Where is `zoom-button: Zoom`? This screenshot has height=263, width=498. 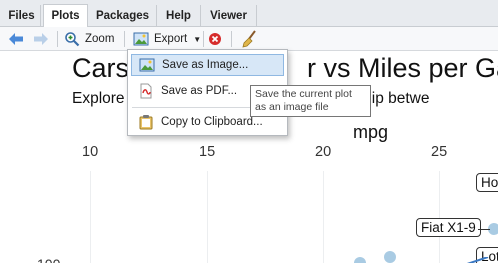 zoom-button: Zoom is located at coordinates (89, 39).